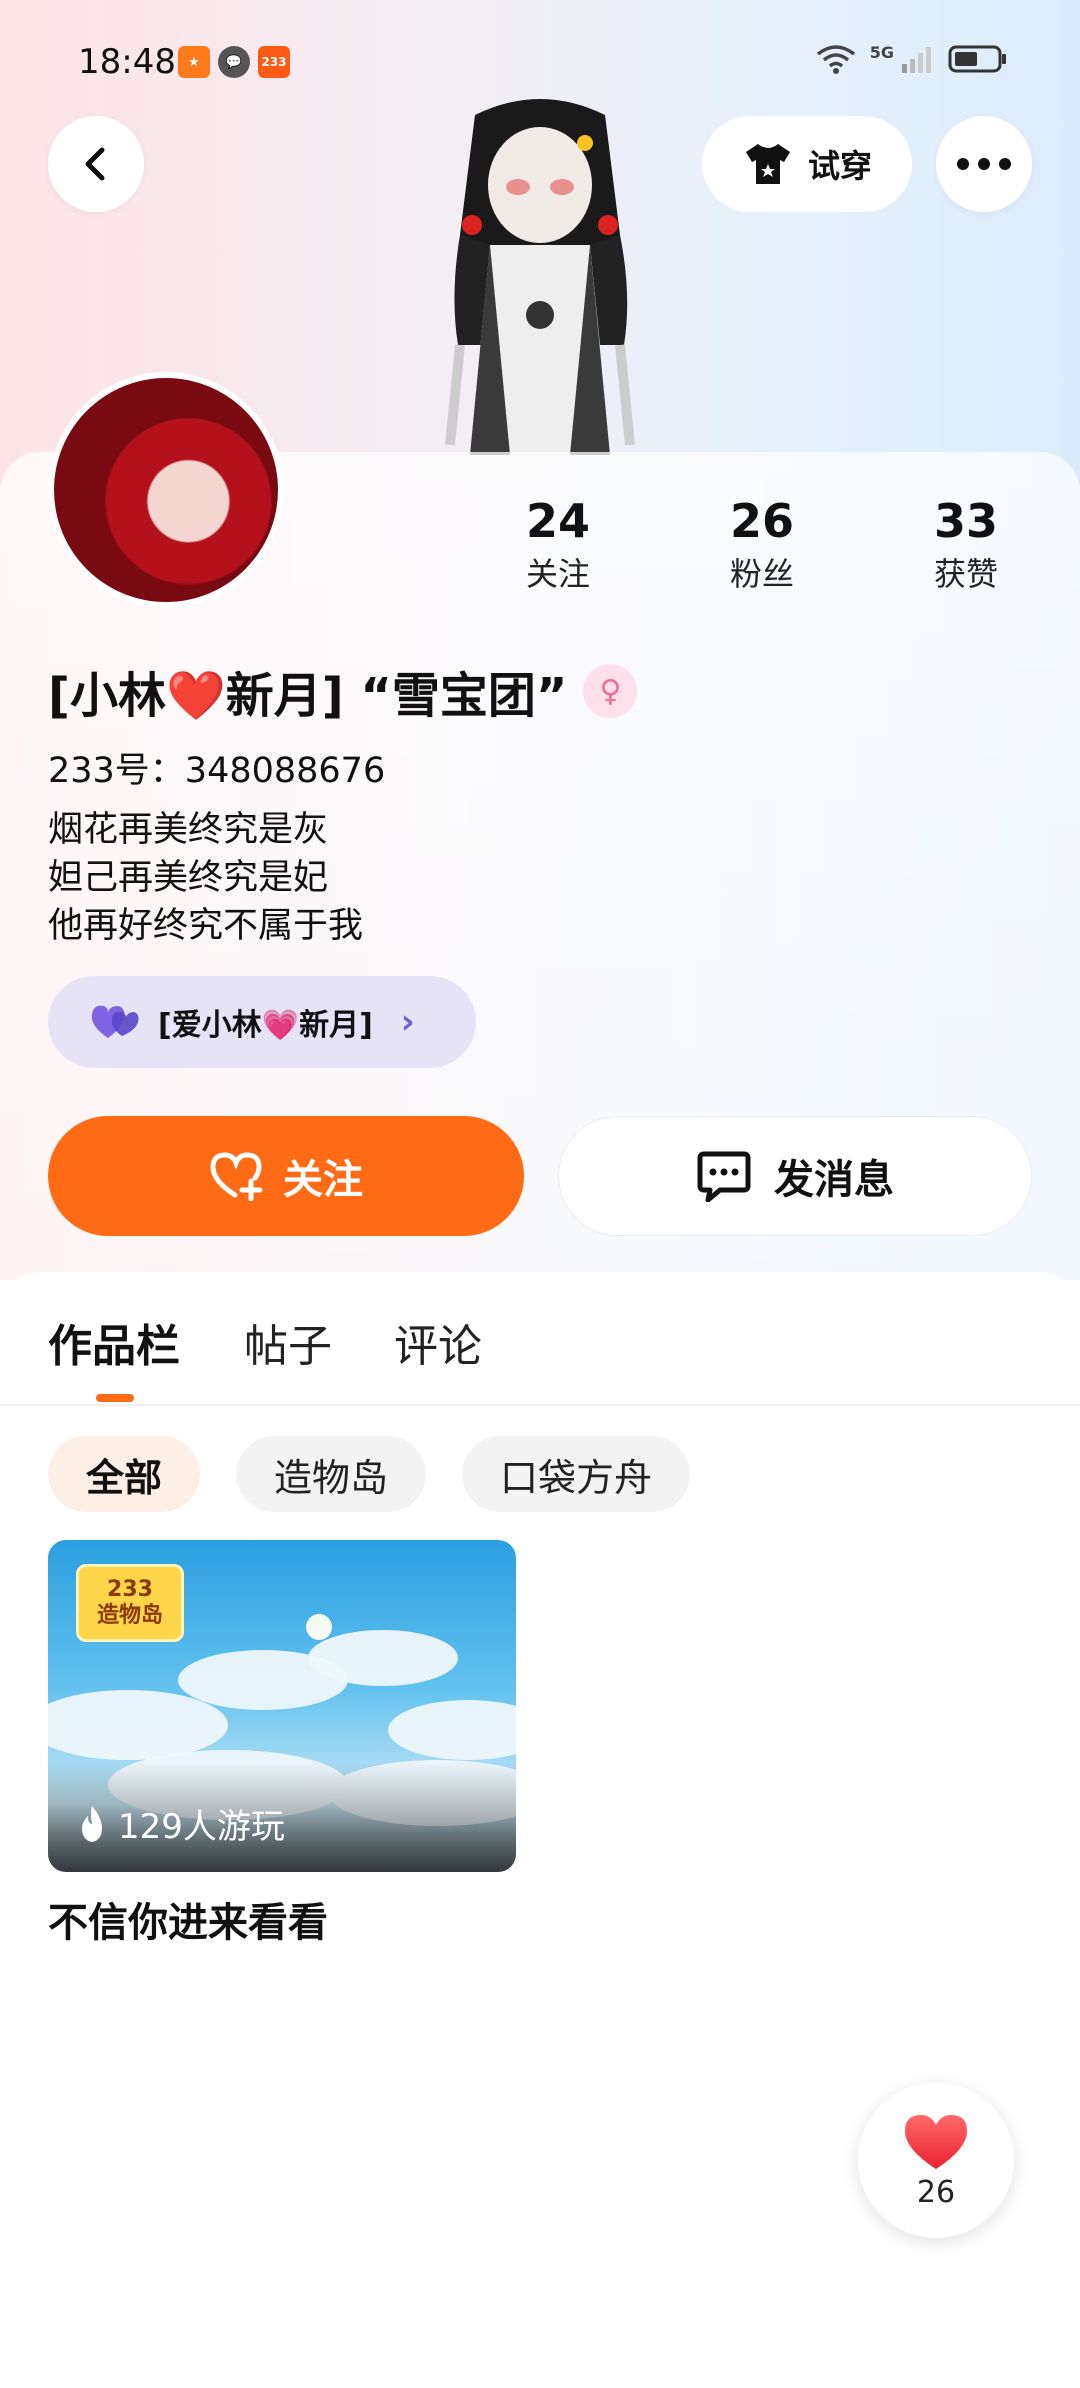 The image size is (1080, 2388). What do you see at coordinates (265, 1025) in the screenshot?
I see `group-tag-label: [爱小林💗新月]` at bounding box center [265, 1025].